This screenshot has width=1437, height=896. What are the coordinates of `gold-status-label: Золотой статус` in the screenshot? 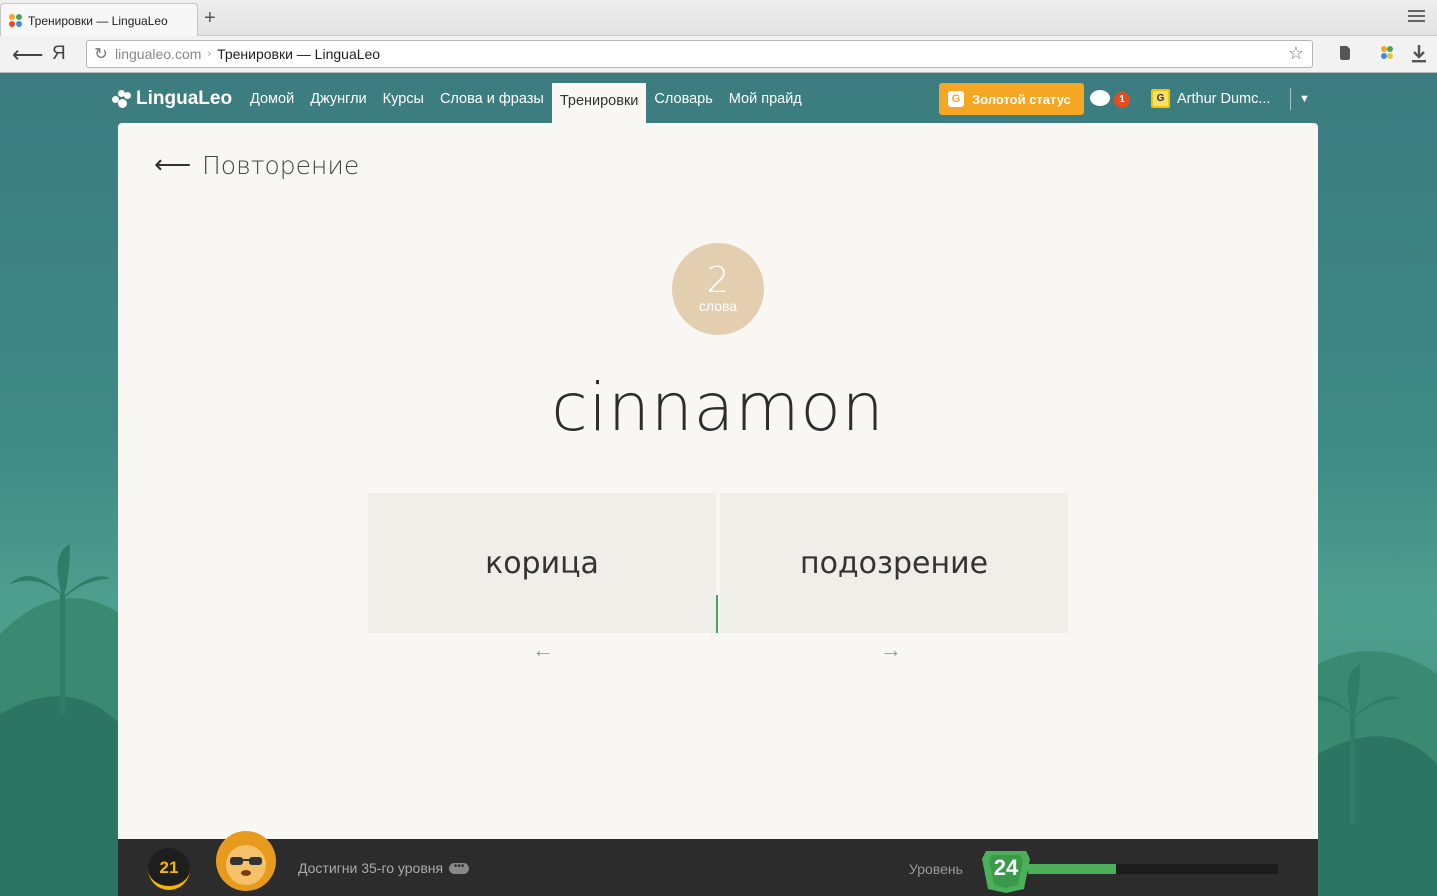 It's located at (1021, 99).